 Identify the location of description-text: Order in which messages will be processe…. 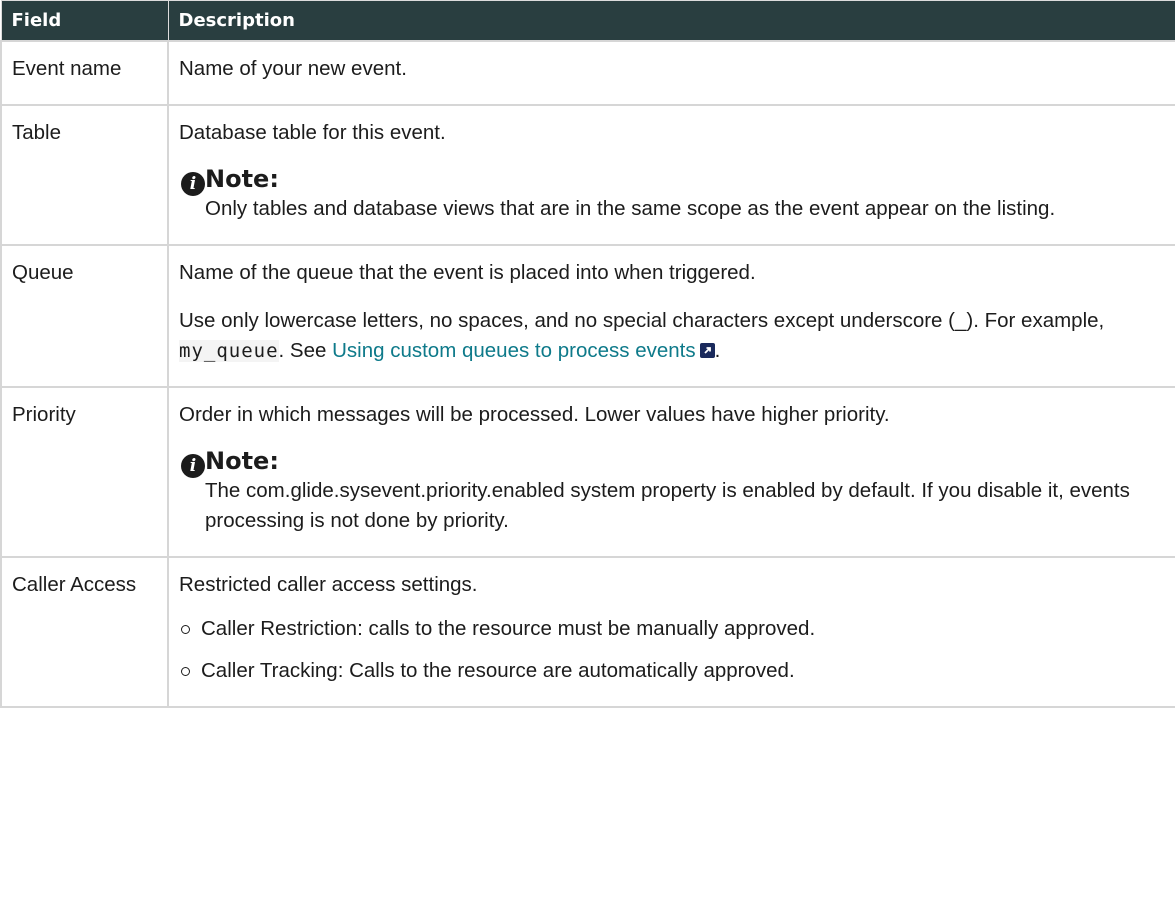
(534, 414).